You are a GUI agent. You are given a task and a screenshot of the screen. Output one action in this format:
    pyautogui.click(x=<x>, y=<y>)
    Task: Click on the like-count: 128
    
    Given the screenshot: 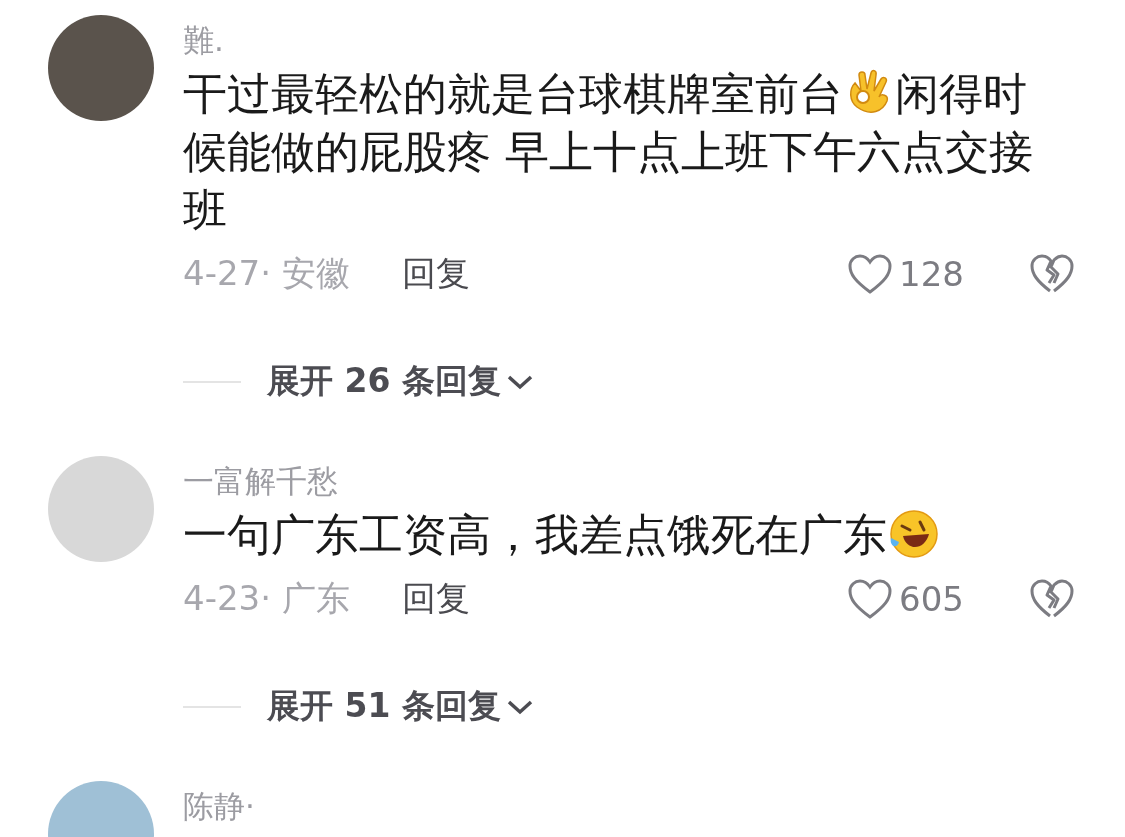 What is the action you would take?
    pyautogui.click(x=932, y=274)
    